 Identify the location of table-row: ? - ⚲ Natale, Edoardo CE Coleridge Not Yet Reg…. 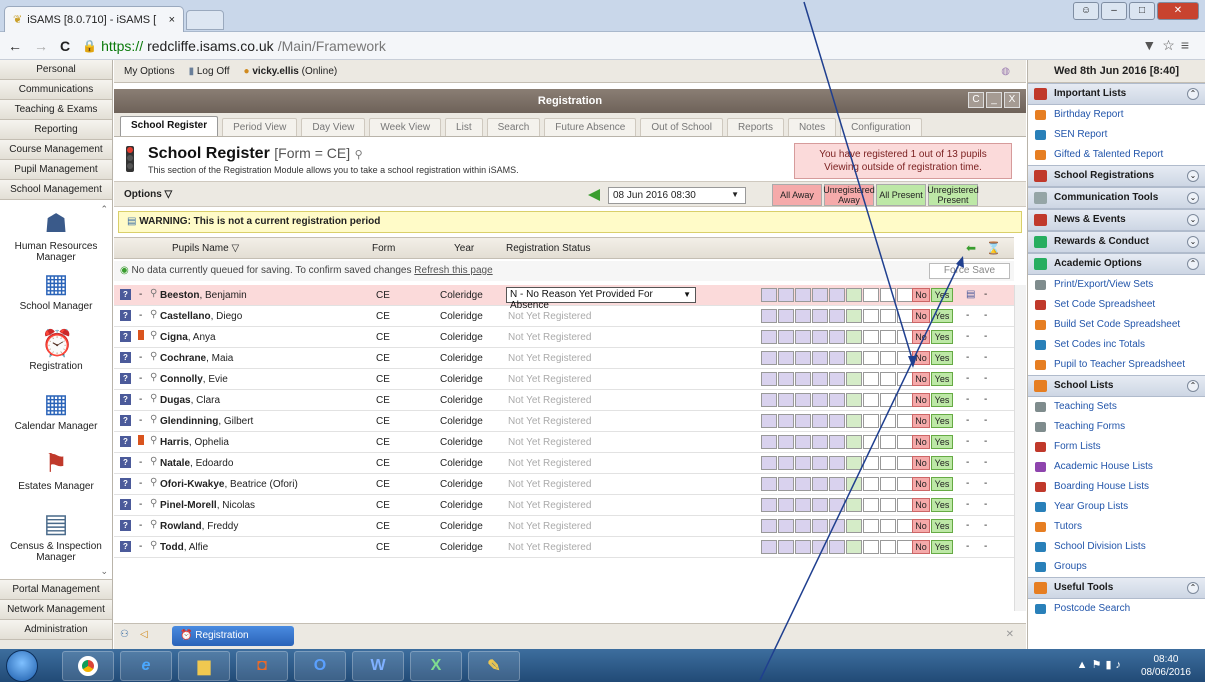
(564, 463).